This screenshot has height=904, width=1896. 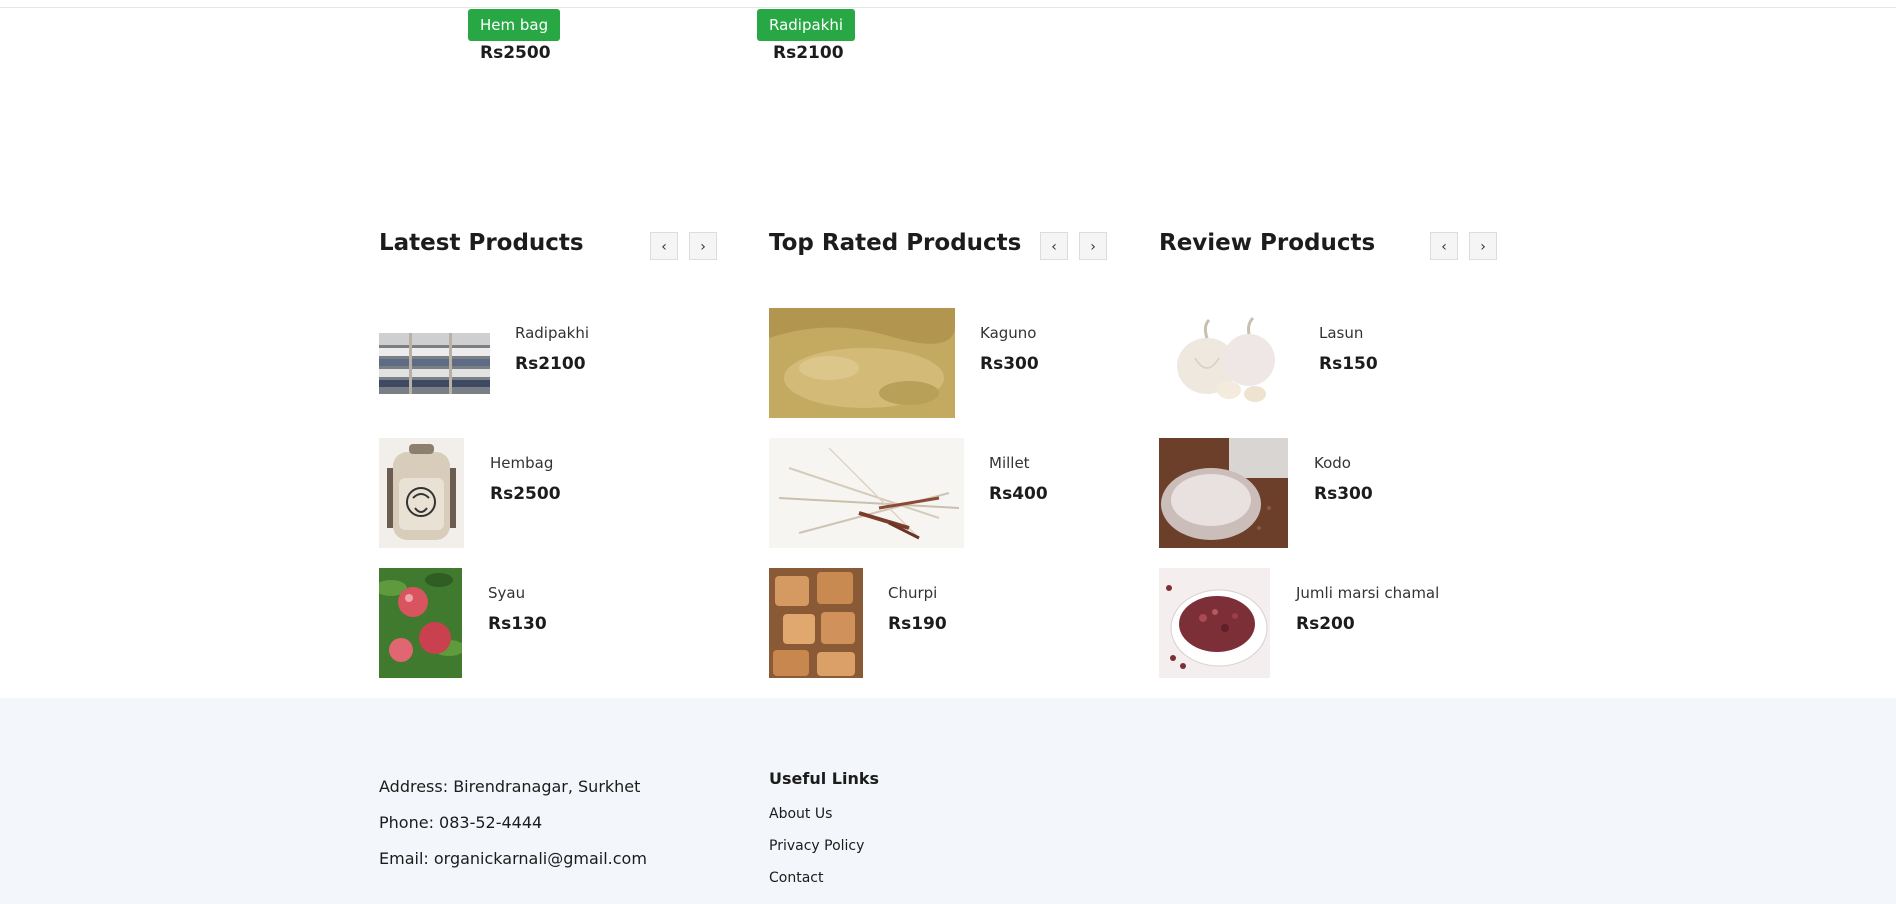 I want to click on product-item: Lasun Rs150, so click(x=1330, y=363).